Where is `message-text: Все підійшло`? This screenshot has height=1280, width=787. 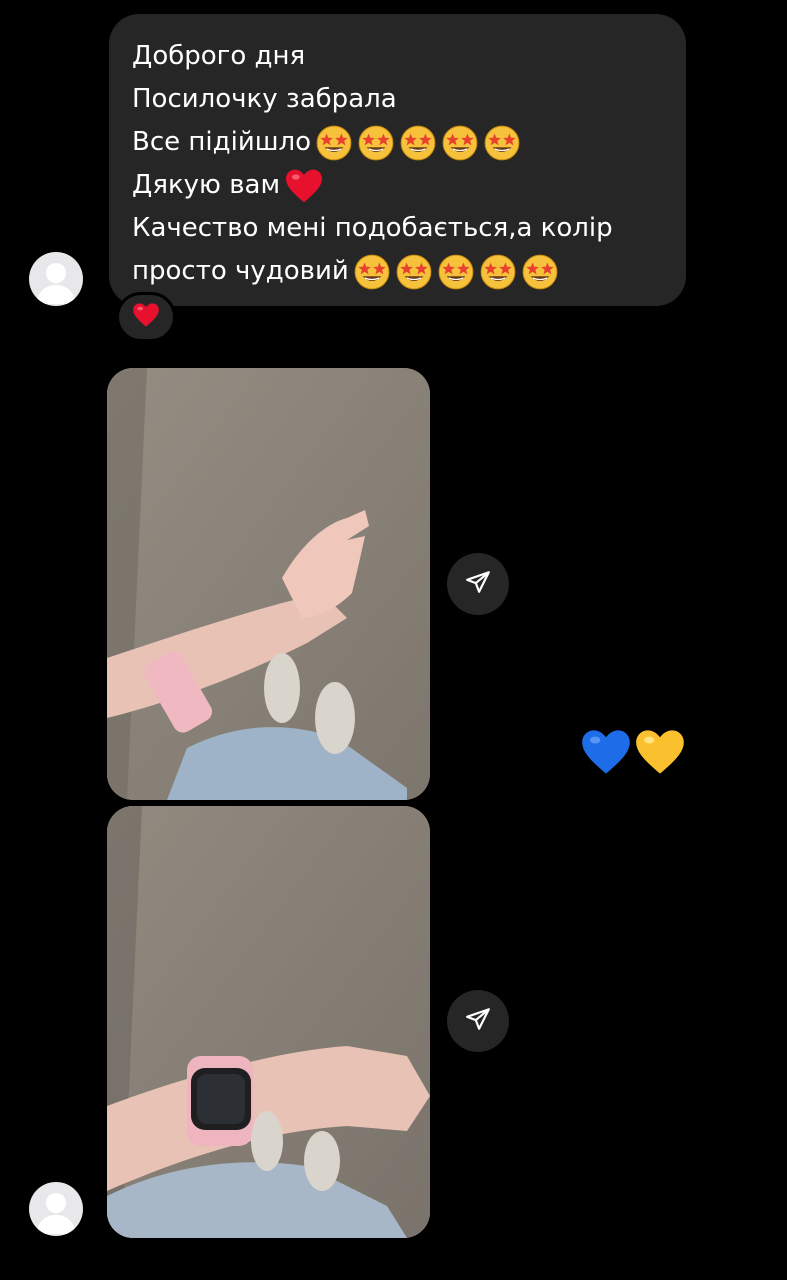 message-text: Все підійшло is located at coordinates (222, 142).